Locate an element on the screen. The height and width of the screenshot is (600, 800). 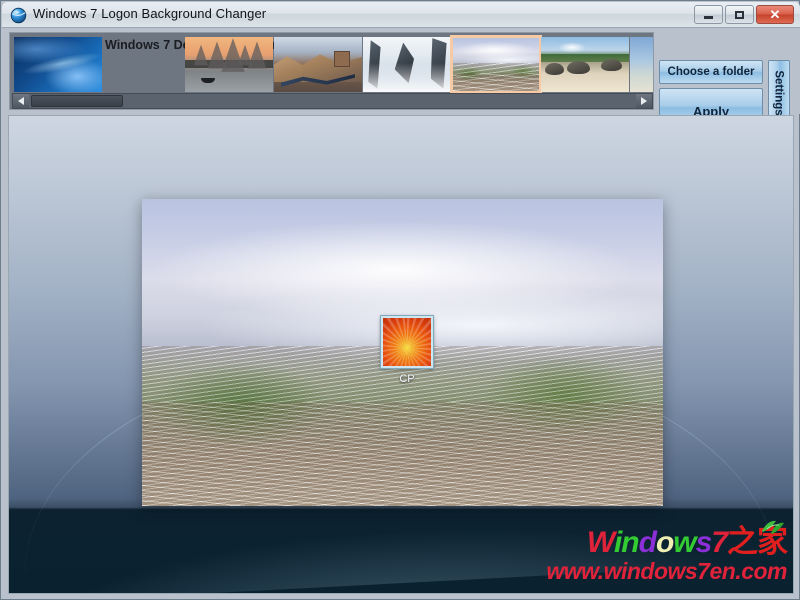
close-icon: ✕ is located at coordinates (775, 14).